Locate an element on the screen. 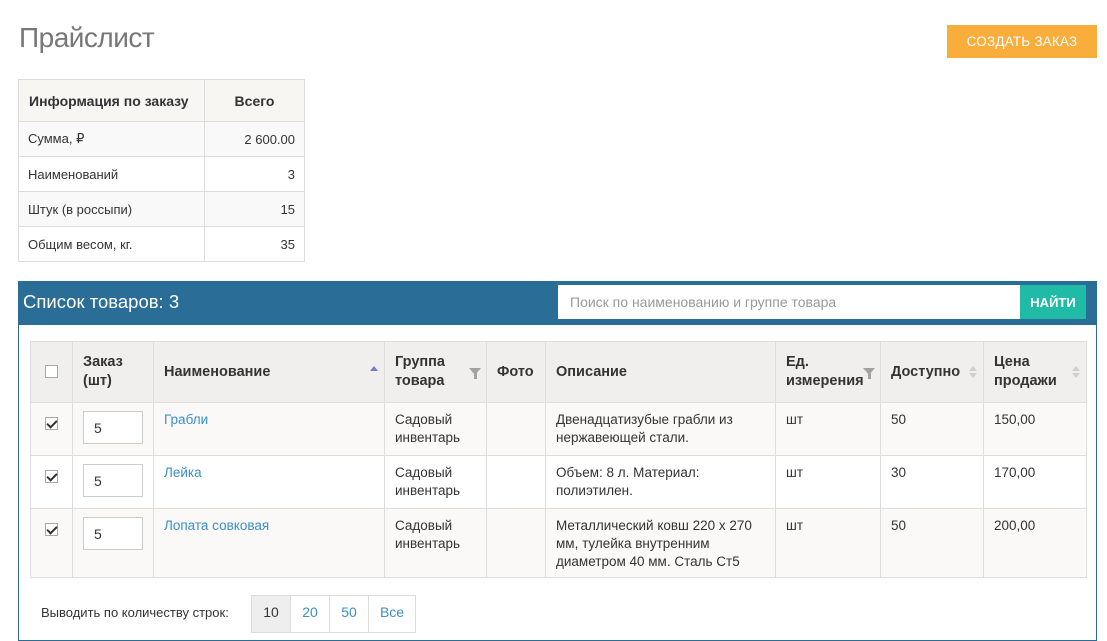 This screenshot has width=1107, height=641. summary-header-row: Информация по заказу Всего is located at coordinates (161, 100).